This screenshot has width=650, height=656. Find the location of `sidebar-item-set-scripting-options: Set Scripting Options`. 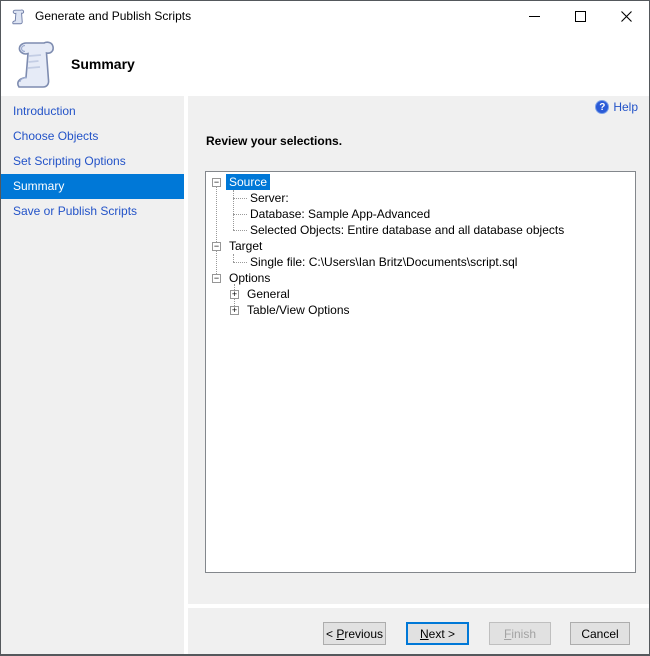

sidebar-item-set-scripting-options: Set Scripting Options is located at coordinates (92, 161).